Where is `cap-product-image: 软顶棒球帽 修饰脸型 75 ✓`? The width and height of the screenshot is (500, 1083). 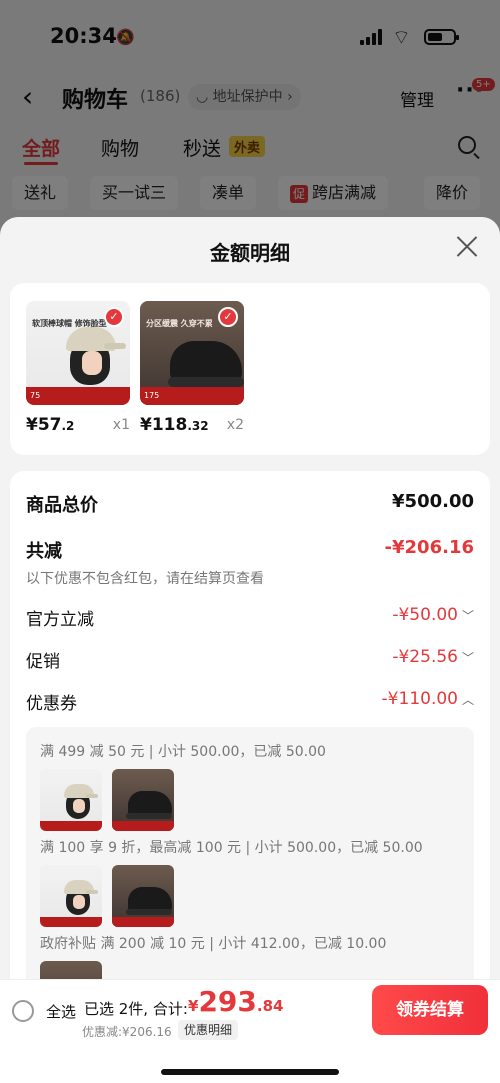
cap-product-image: 软顶棒球帽 修饰脸型 75 ✓ is located at coordinates (78, 353).